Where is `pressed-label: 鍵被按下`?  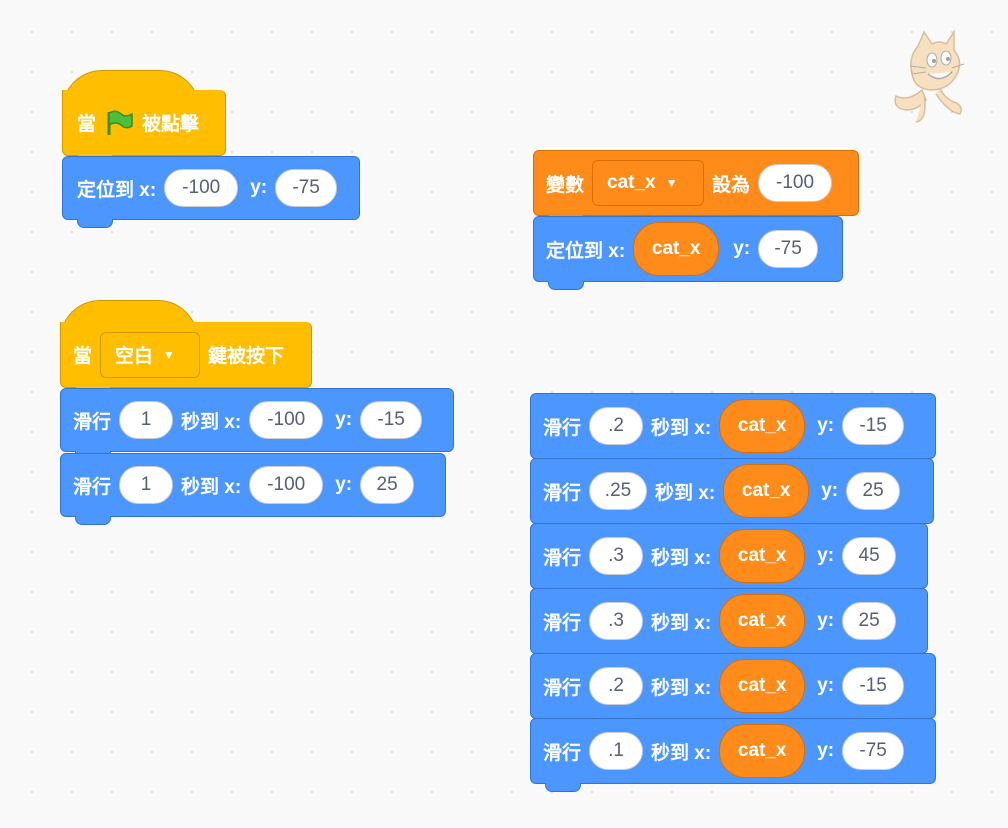 pressed-label: 鍵被按下 is located at coordinates (246, 356).